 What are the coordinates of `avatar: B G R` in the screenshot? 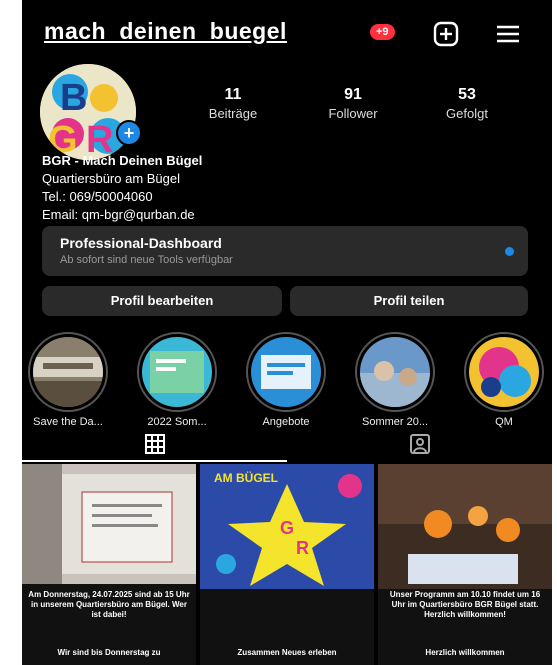 It's located at (88, 112).